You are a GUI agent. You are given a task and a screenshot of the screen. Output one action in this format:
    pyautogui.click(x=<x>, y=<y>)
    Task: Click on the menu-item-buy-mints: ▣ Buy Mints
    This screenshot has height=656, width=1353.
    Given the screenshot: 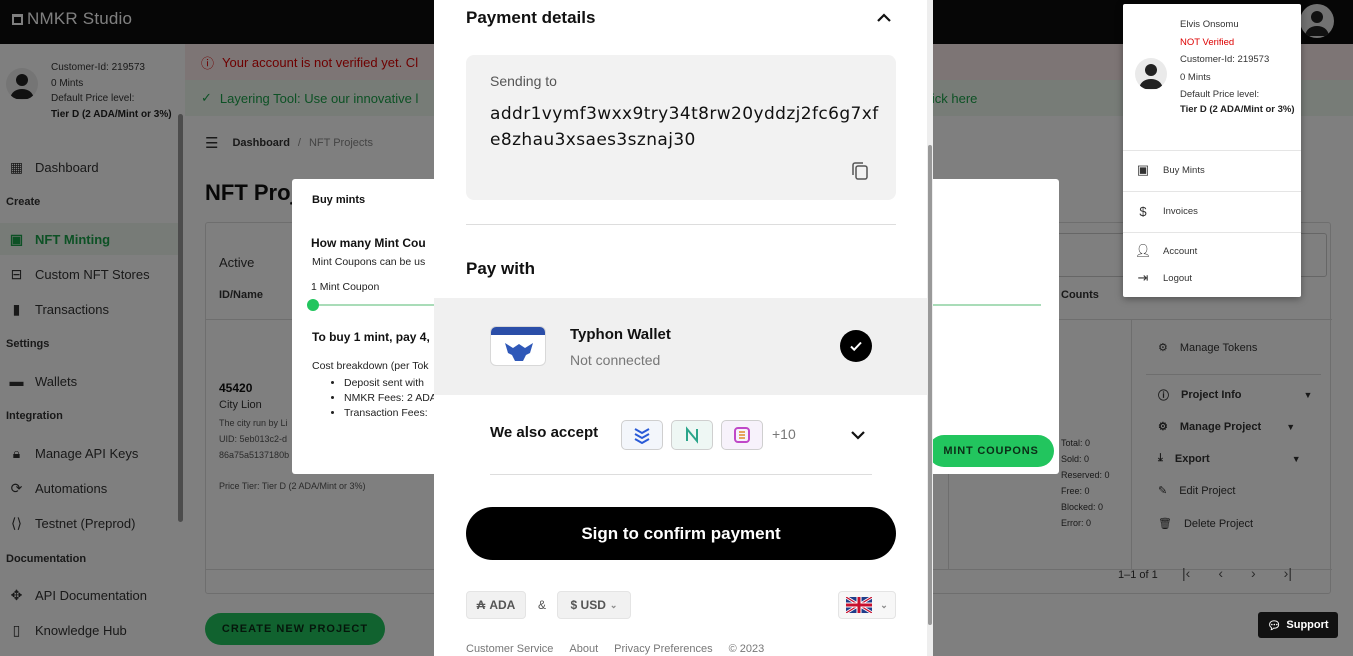 What is the action you would take?
    pyautogui.click(x=1170, y=170)
    